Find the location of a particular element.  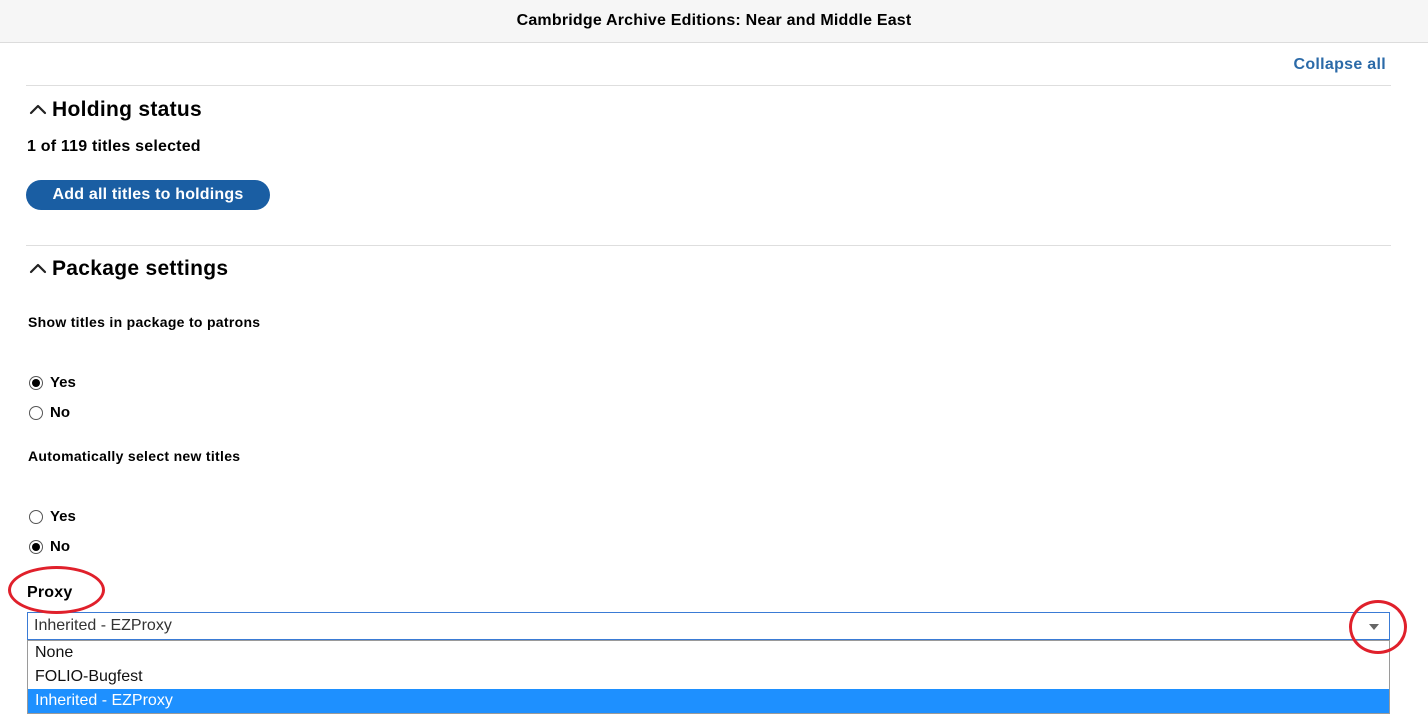

holding-status-header: Holding status is located at coordinates (115, 110).